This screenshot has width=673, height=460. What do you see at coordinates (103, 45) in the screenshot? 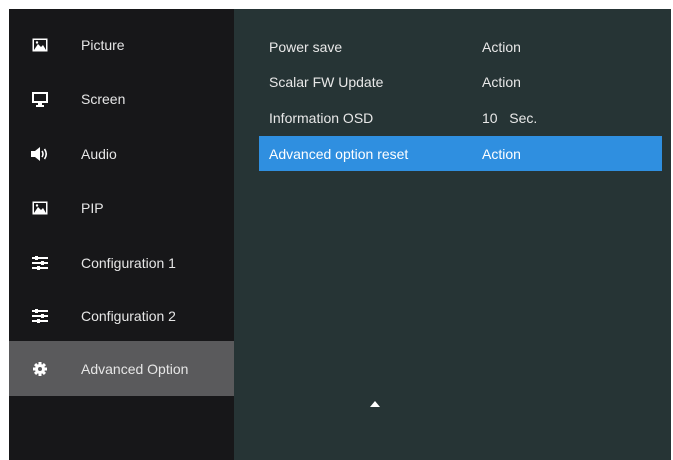
I see `sidebar-item-label: Picture` at bounding box center [103, 45].